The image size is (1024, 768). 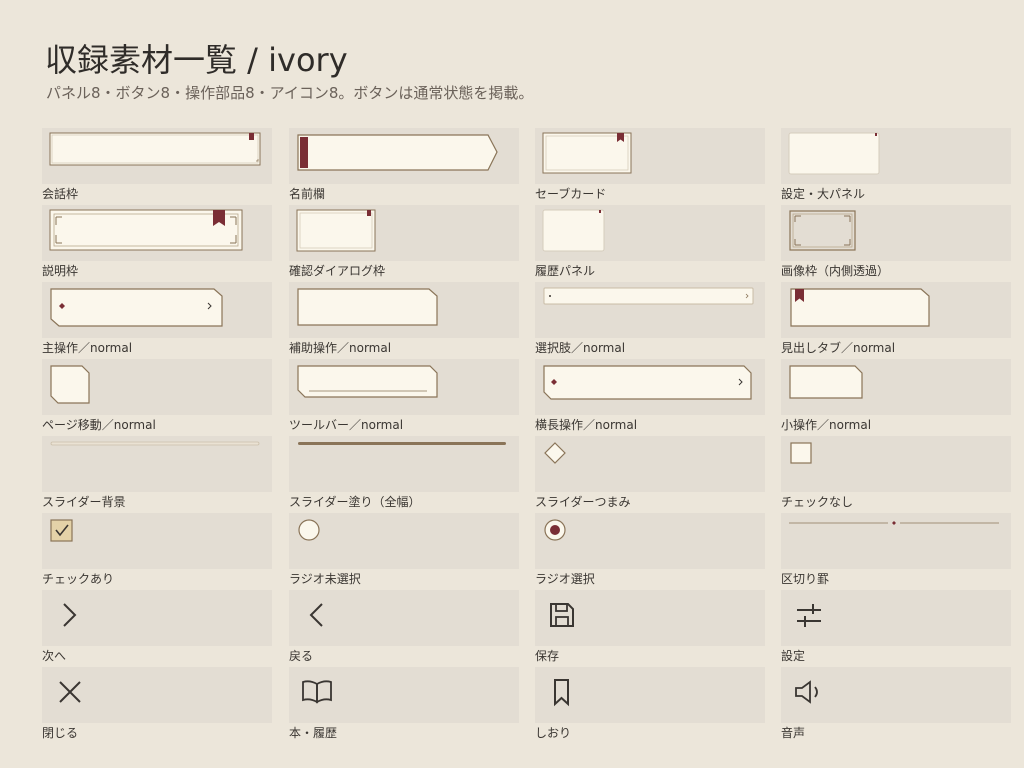 I want to click on history-panel-preview, so click(x=650, y=233).